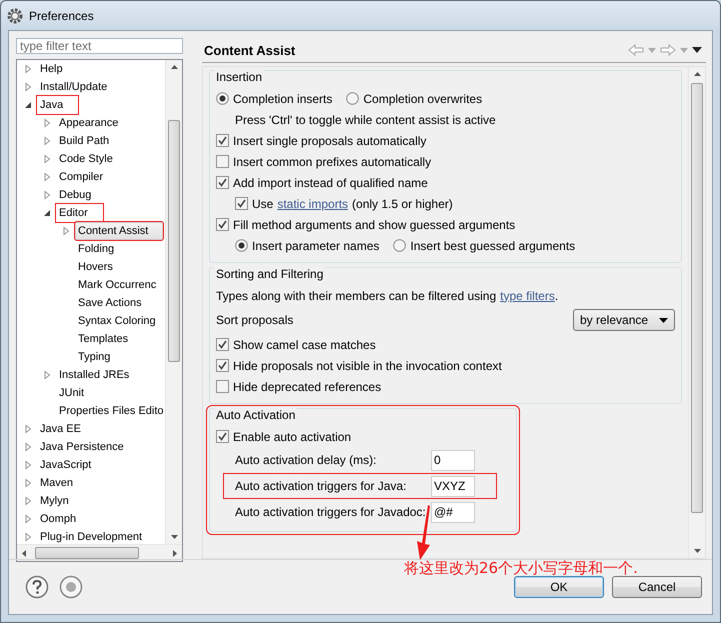  Describe the element at coordinates (559, 587) in the screenshot. I see `ok-button: OK` at that location.